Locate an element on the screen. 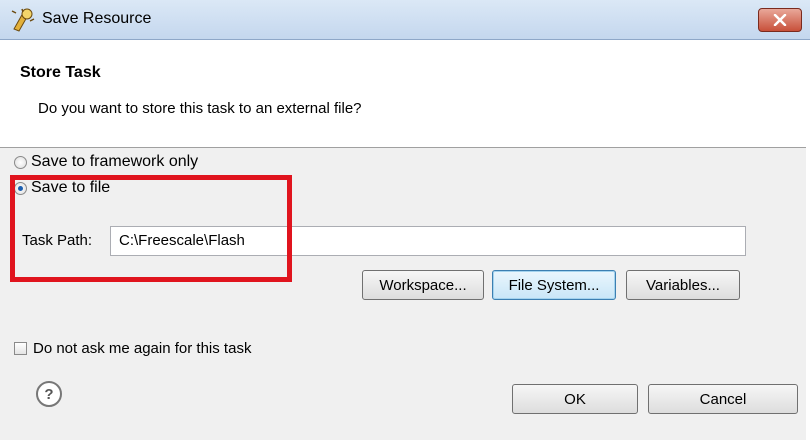 The width and height of the screenshot is (810, 440). radio-framework-only-label: Save to framework only is located at coordinates (115, 161).